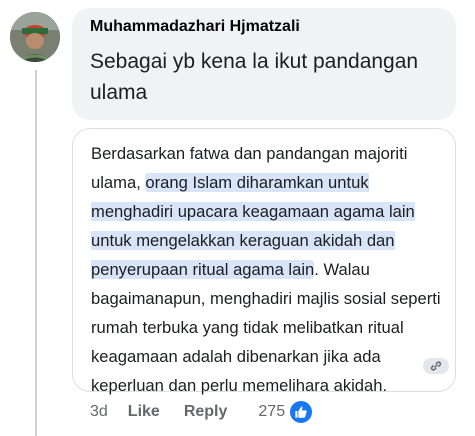 Image resolution: width=475 pixels, height=436 pixels. What do you see at coordinates (99, 412) in the screenshot?
I see `comment-timestamp: 3d` at bounding box center [99, 412].